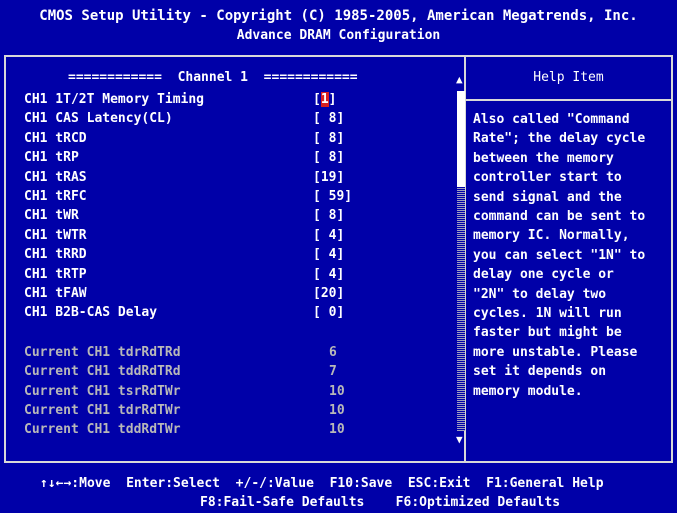  Describe the element at coordinates (102, 352) in the screenshot. I see `readonly-label: Current CH1 tdrRdTRd` at that location.